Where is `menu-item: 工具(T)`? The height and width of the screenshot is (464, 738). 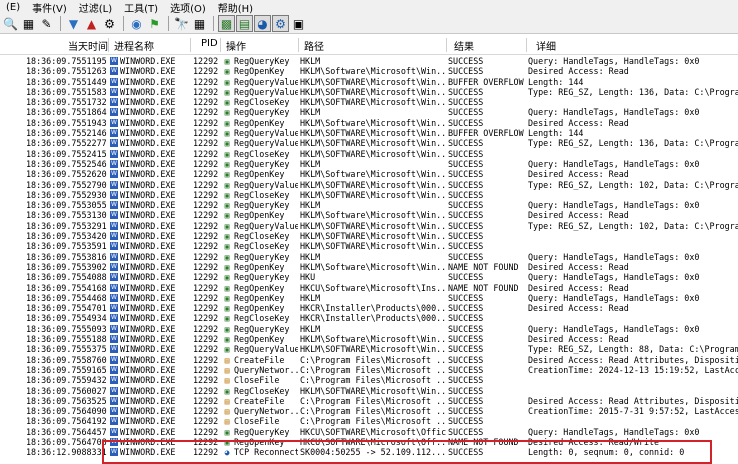
menu-item: 工具(T) is located at coordinates (141, 7).